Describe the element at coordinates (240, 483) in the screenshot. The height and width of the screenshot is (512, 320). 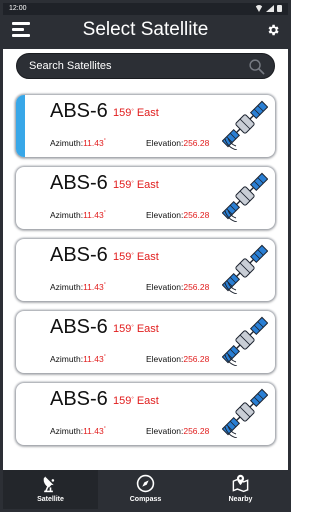
I see `map-pin-icon` at that location.